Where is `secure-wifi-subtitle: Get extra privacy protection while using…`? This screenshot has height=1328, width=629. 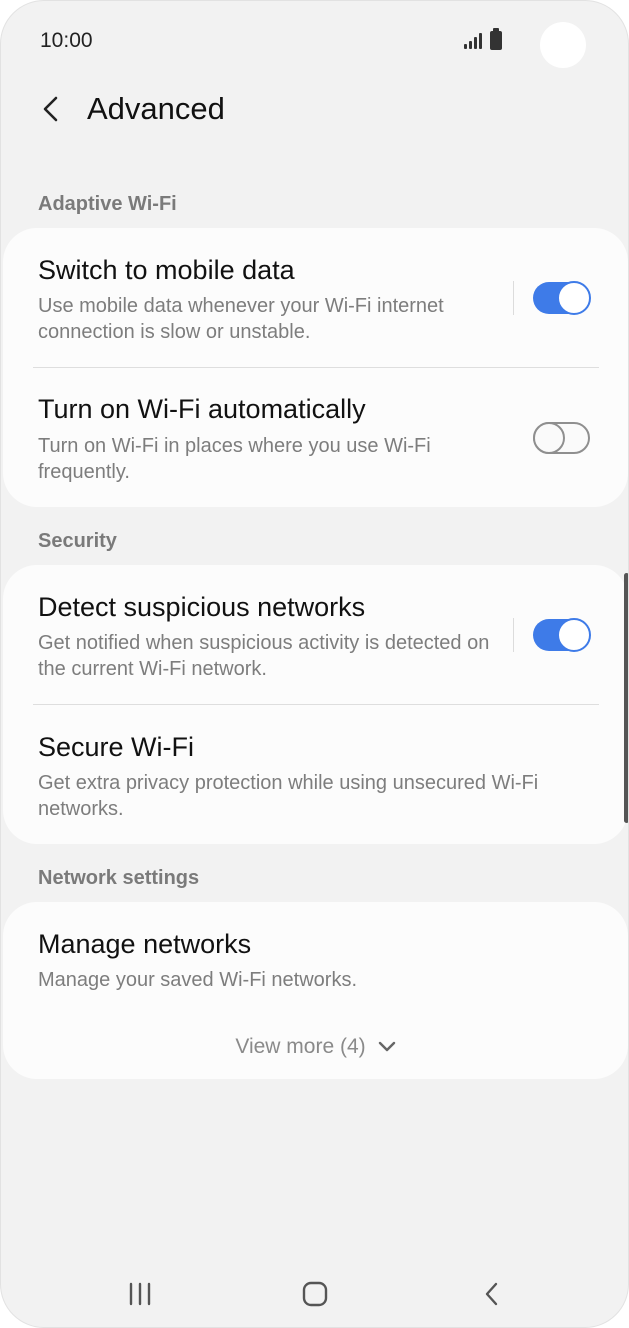
secure-wifi-subtitle: Get extra privacy protection while using… is located at coordinates (288, 796).